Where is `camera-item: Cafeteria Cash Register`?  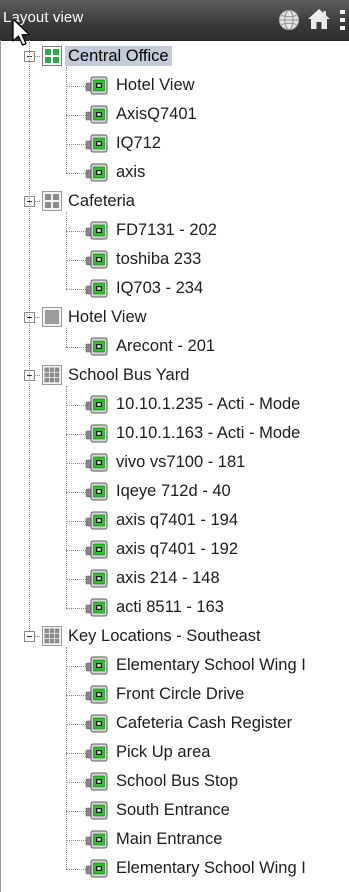
camera-item: Cafeteria Cash Register is located at coordinates (175, 723).